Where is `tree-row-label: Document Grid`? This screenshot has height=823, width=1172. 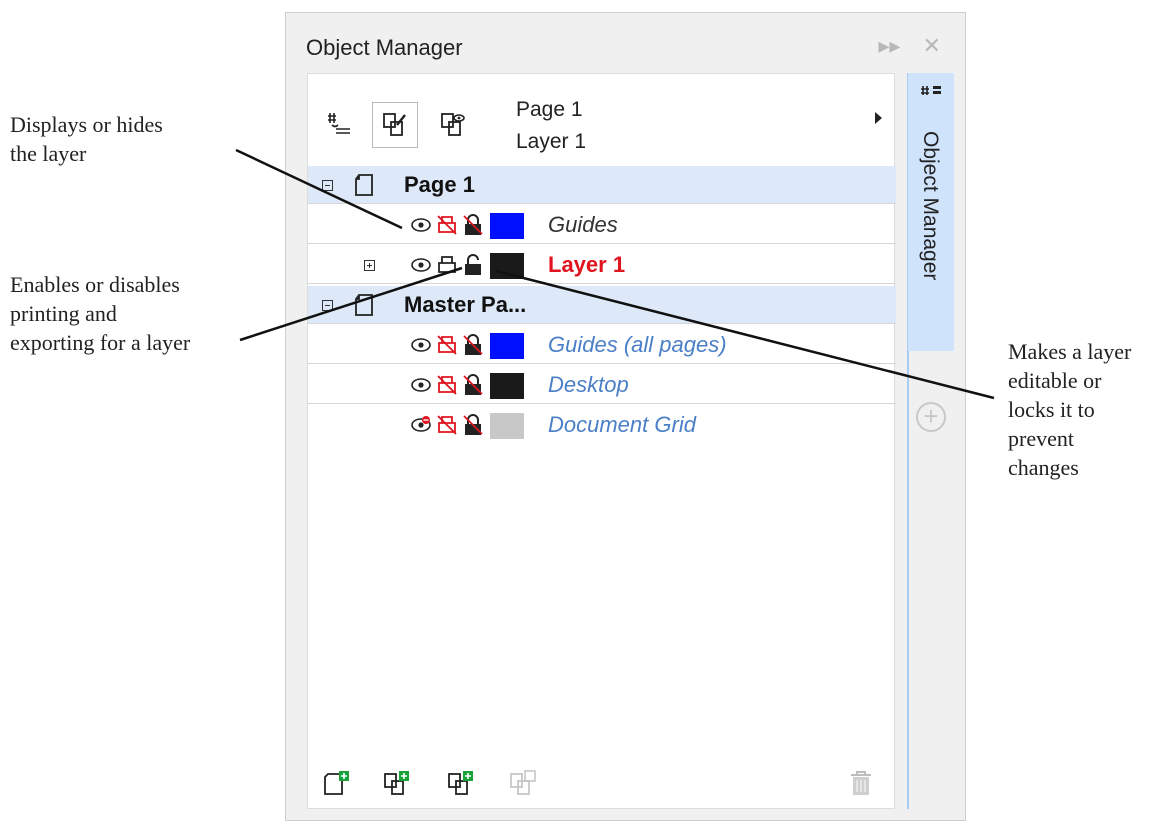
tree-row-label: Document Grid is located at coordinates (622, 424).